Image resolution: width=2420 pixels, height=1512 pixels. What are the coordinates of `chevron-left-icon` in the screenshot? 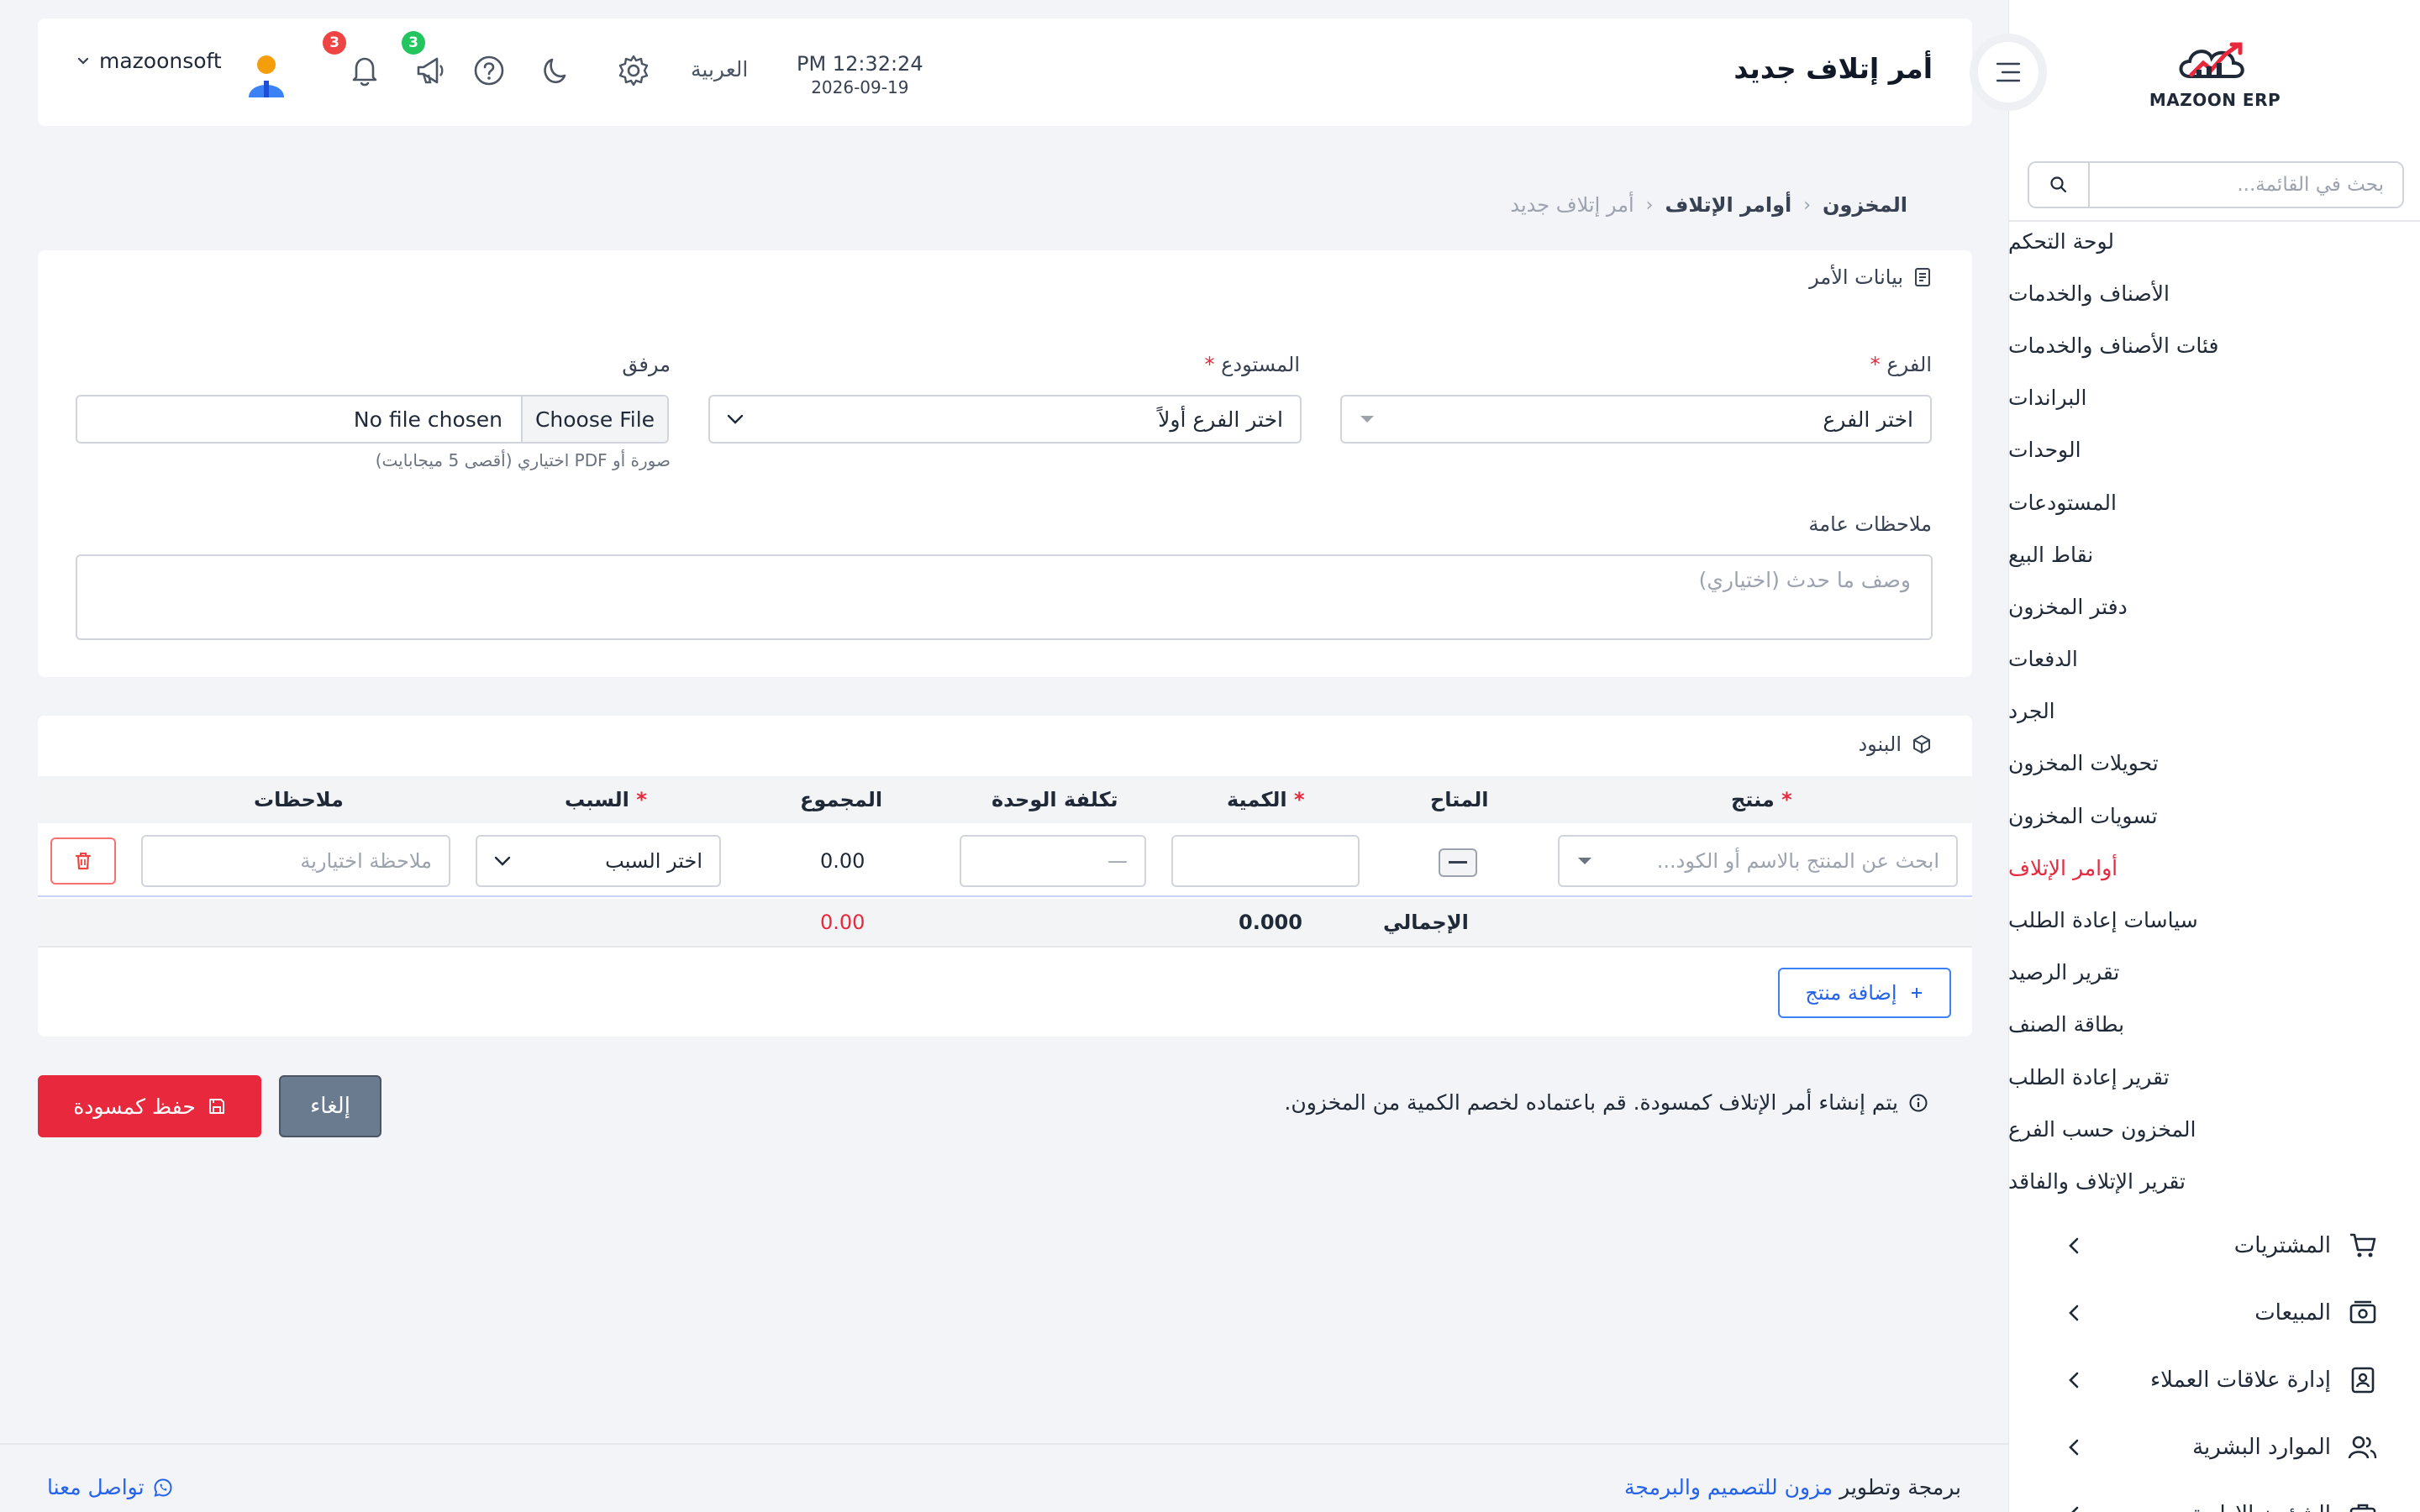 It's located at (2075, 1509).